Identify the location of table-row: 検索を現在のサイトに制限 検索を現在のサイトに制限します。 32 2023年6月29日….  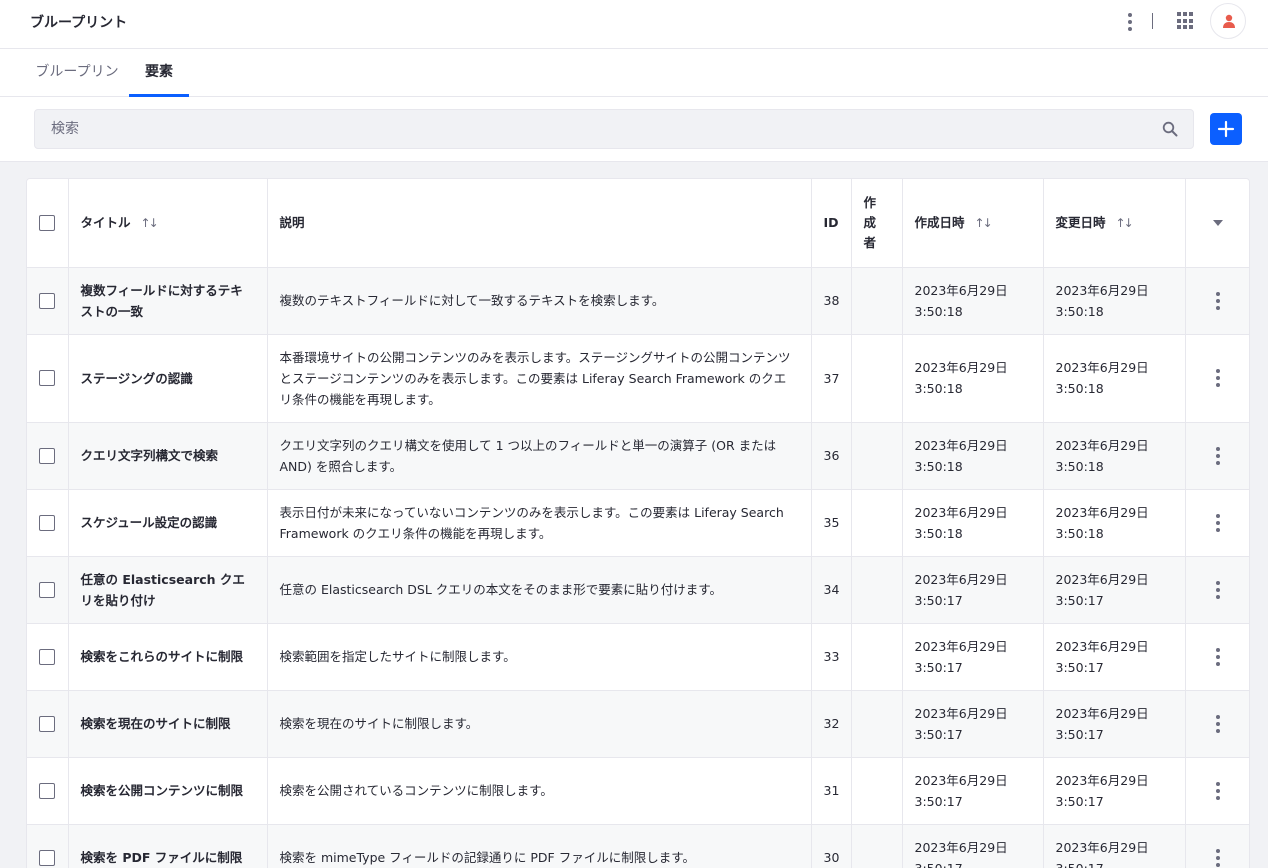
(638, 724).